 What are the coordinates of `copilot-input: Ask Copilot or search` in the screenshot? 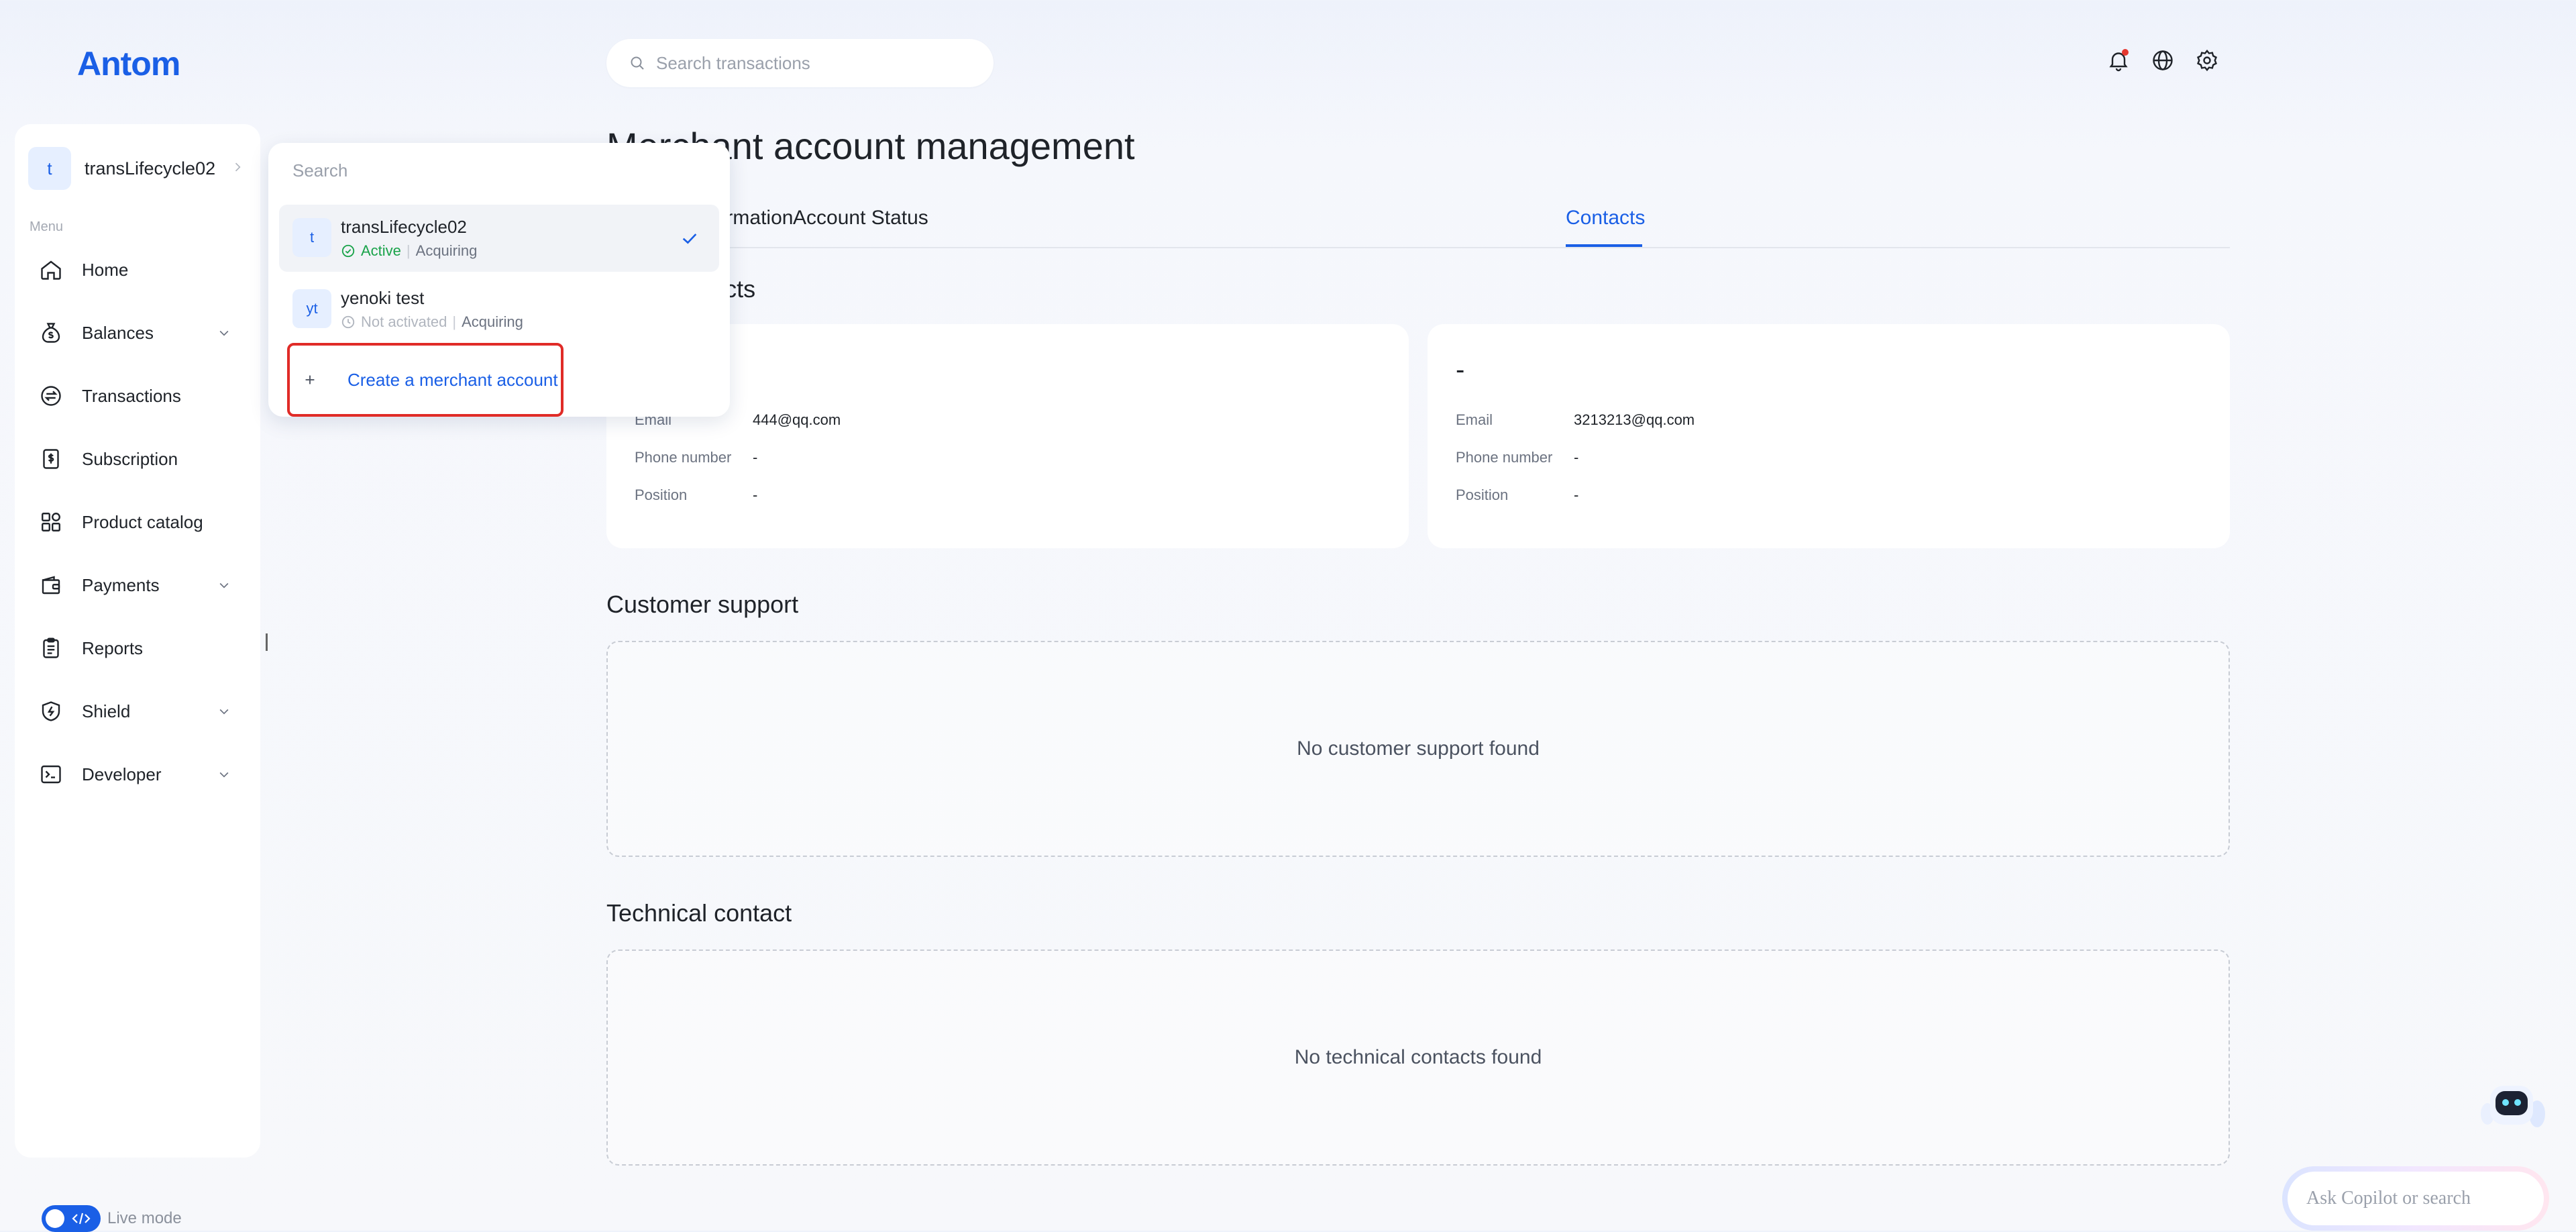 It's located at (2415, 1198).